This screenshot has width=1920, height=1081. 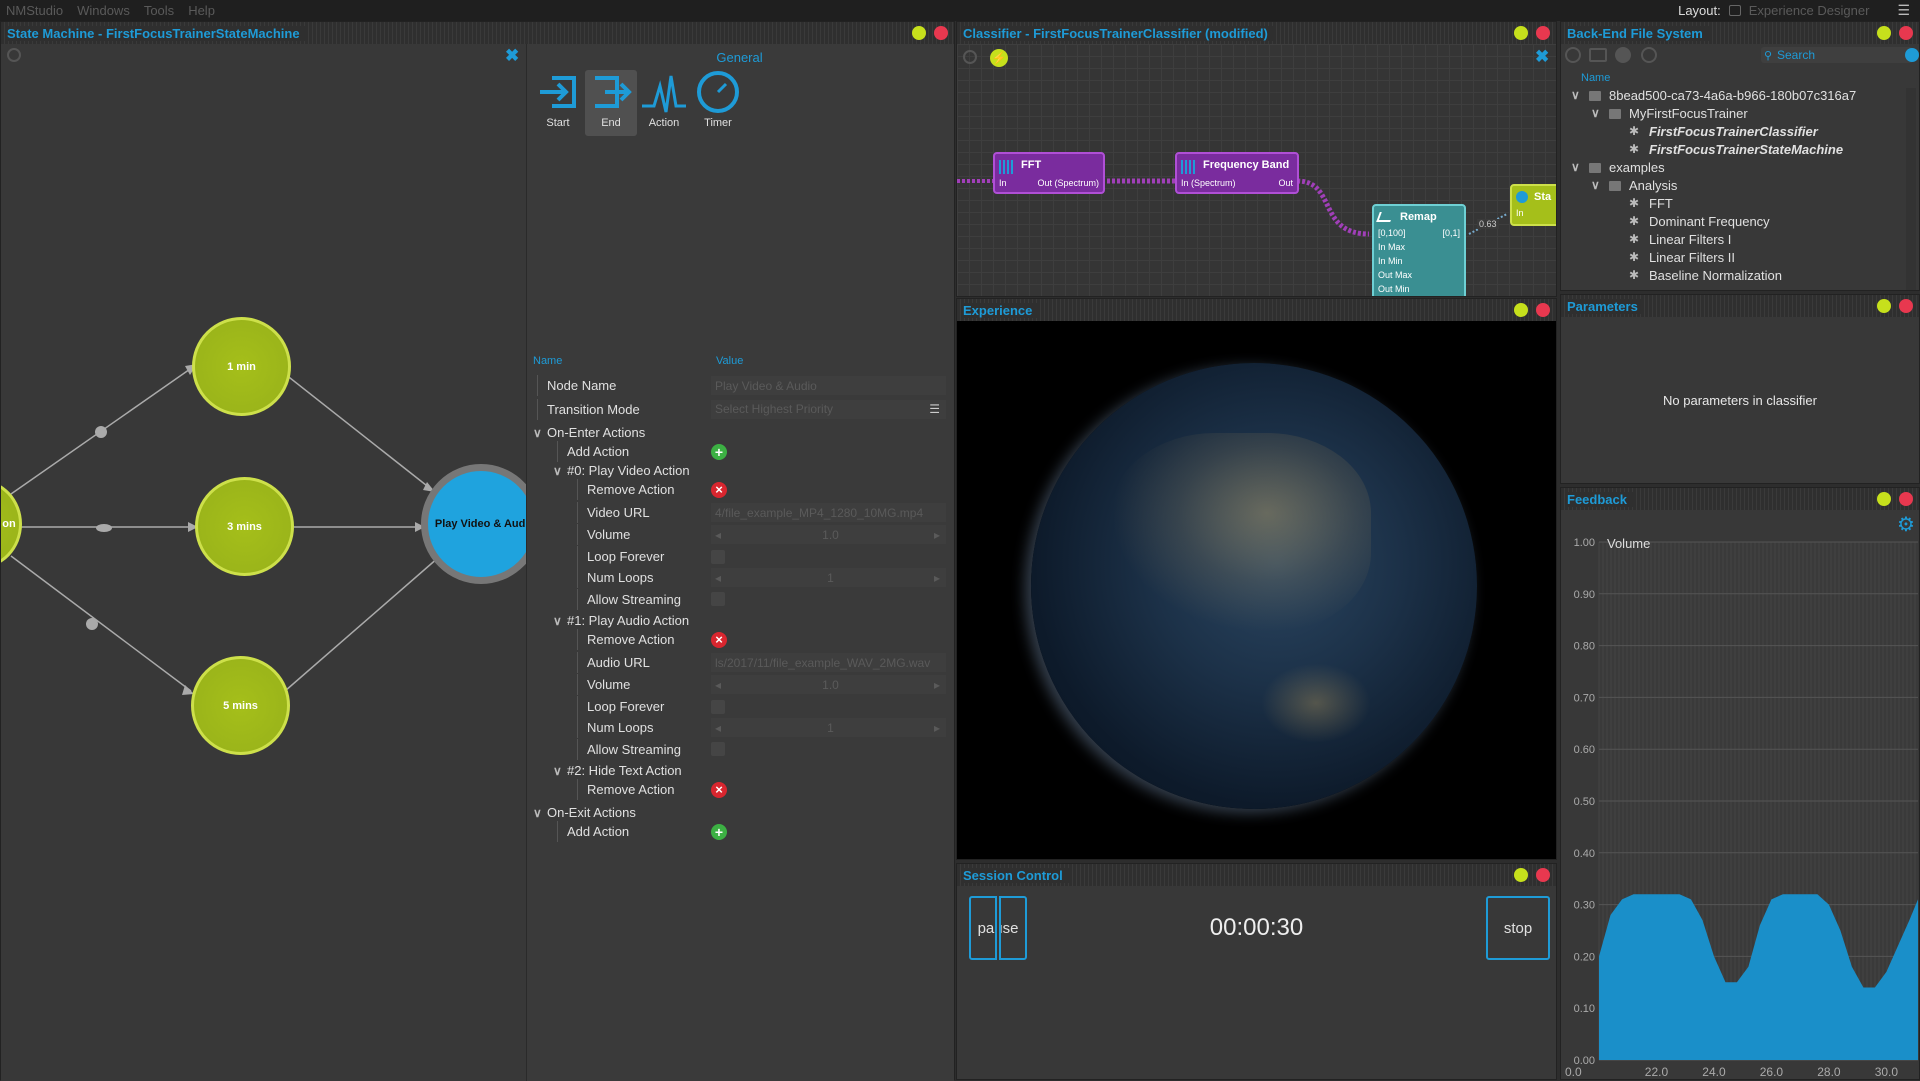 What do you see at coordinates (1395, 275) in the screenshot?
I see `node-remap-out-max: Out Max` at bounding box center [1395, 275].